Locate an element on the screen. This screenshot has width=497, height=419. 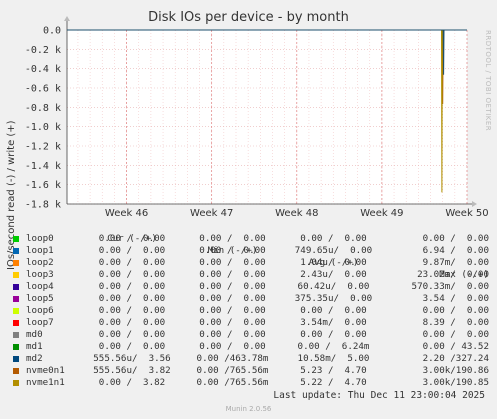
legend-swatch-loop1 is located at coordinates (16, 251).